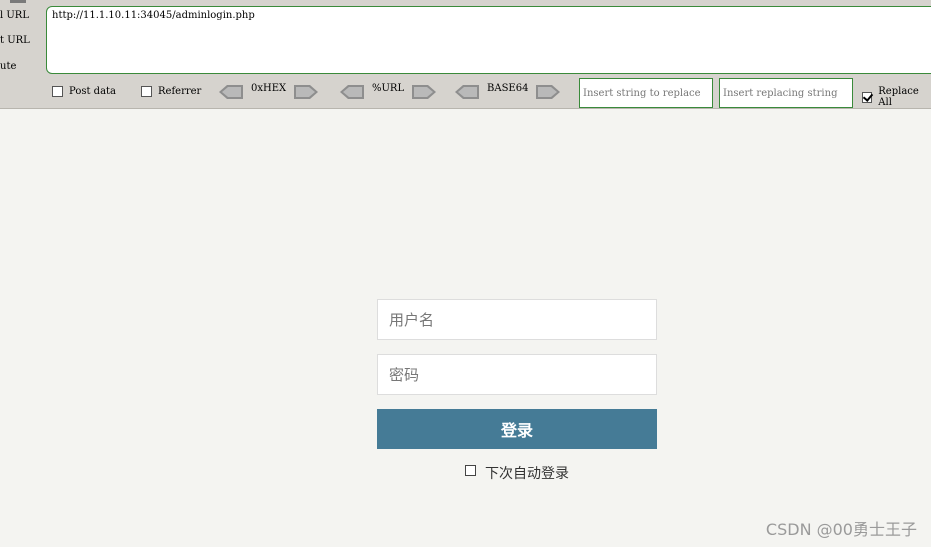  What do you see at coordinates (388, 88) in the screenshot?
I see `urlenc-label: %URL` at bounding box center [388, 88].